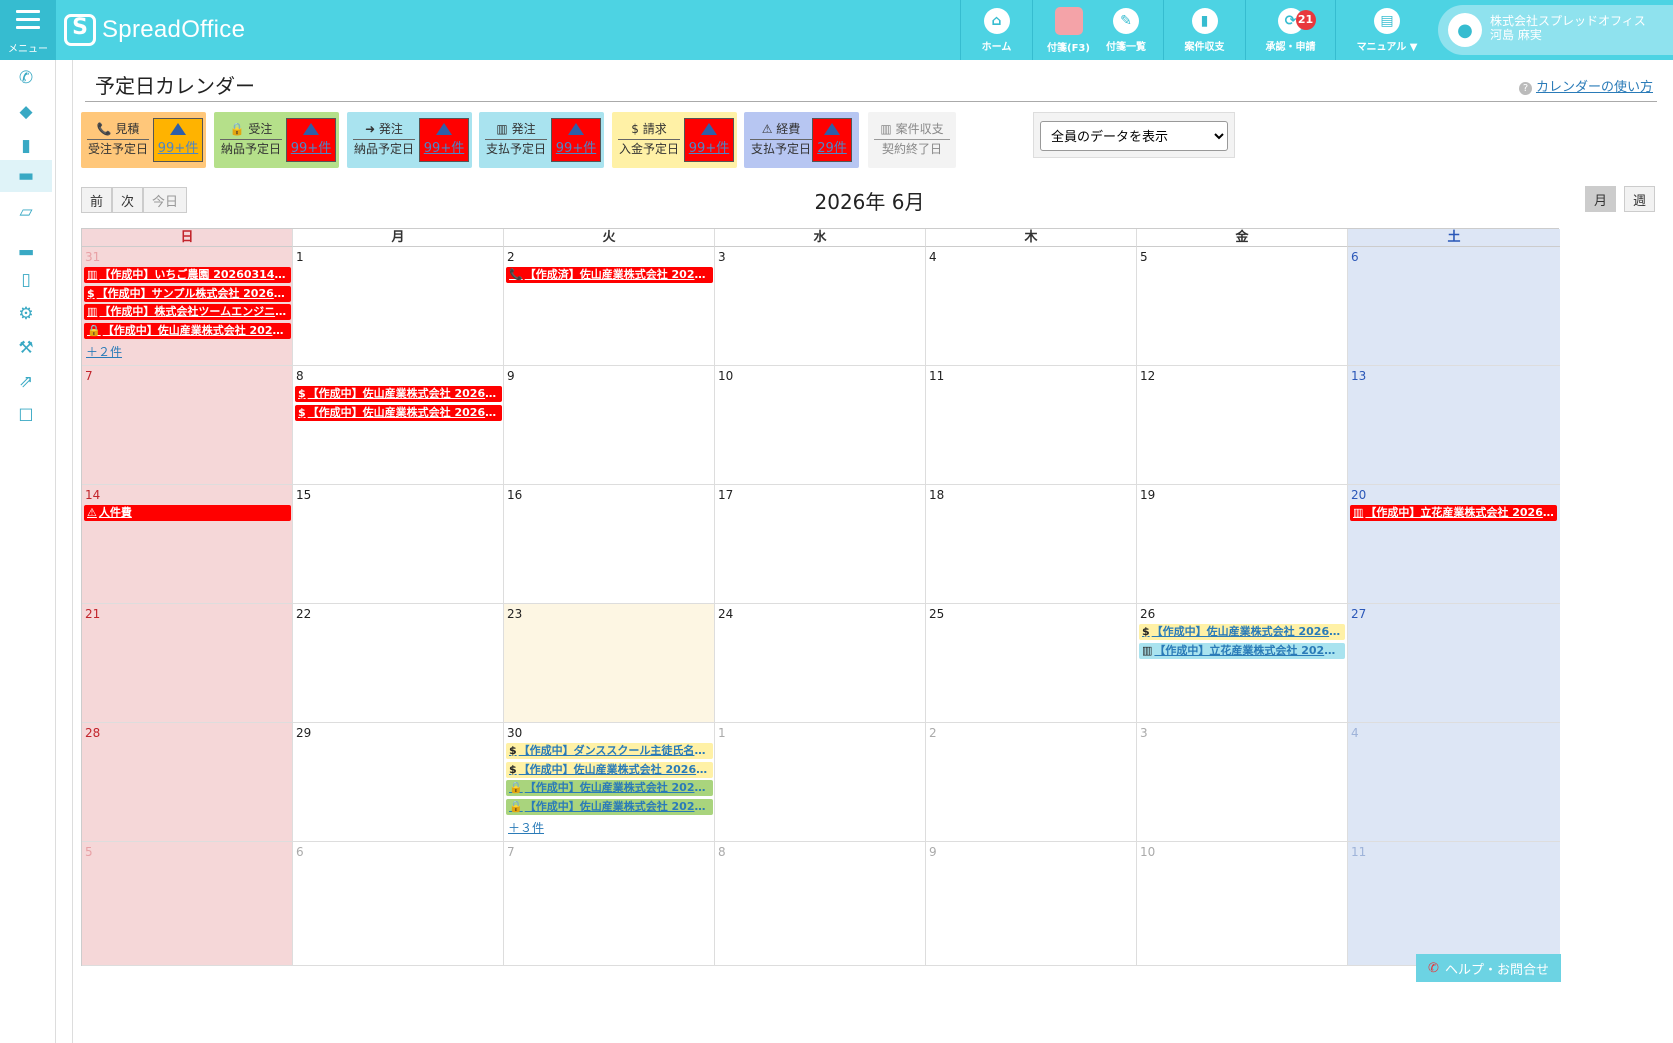 Image resolution: width=1673 pixels, height=1043 pixels. What do you see at coordinates (1290, 30) in the screenshot?
I see `nav-approval: ⟳ 21 承認・申請` at bounding box center [1290, 30].